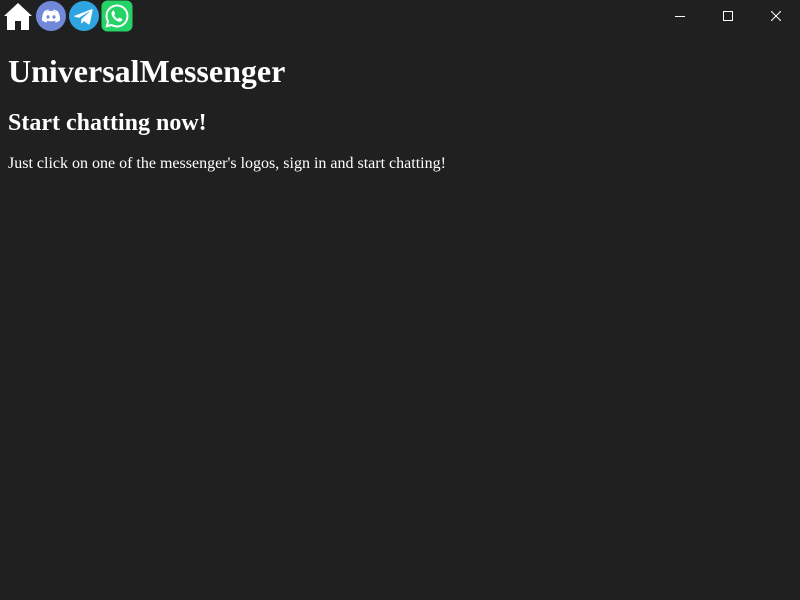 The height and width of the screenshot is (600, 800). I want to click on page-subtitle: Start chatting now!, so click(107, 123).